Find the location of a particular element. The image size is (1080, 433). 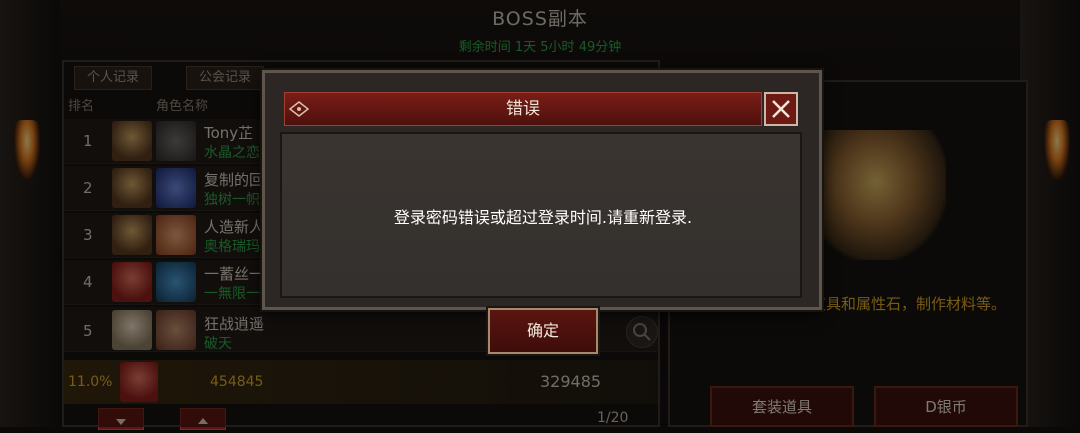

ornament-icon is located at coordinates (299, 109).